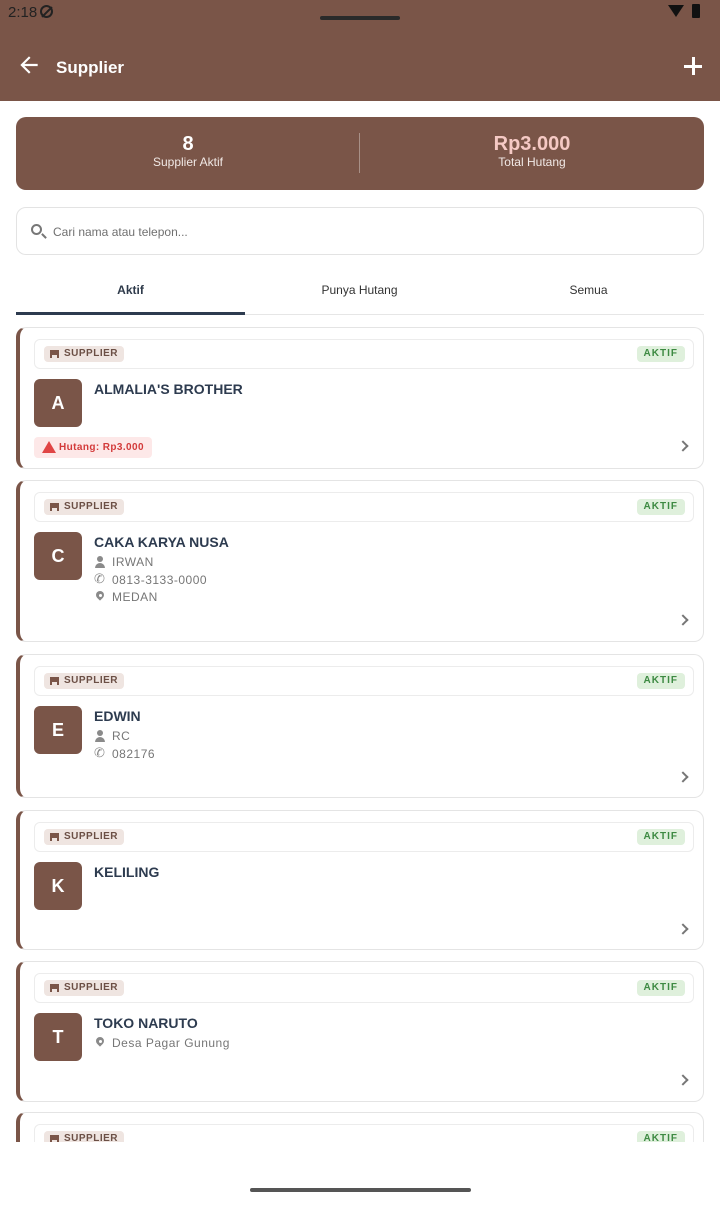  What do you see at coordinates (360, 18) in the screenshot?
I see `camera-notch` at bounding box center [360, 18].